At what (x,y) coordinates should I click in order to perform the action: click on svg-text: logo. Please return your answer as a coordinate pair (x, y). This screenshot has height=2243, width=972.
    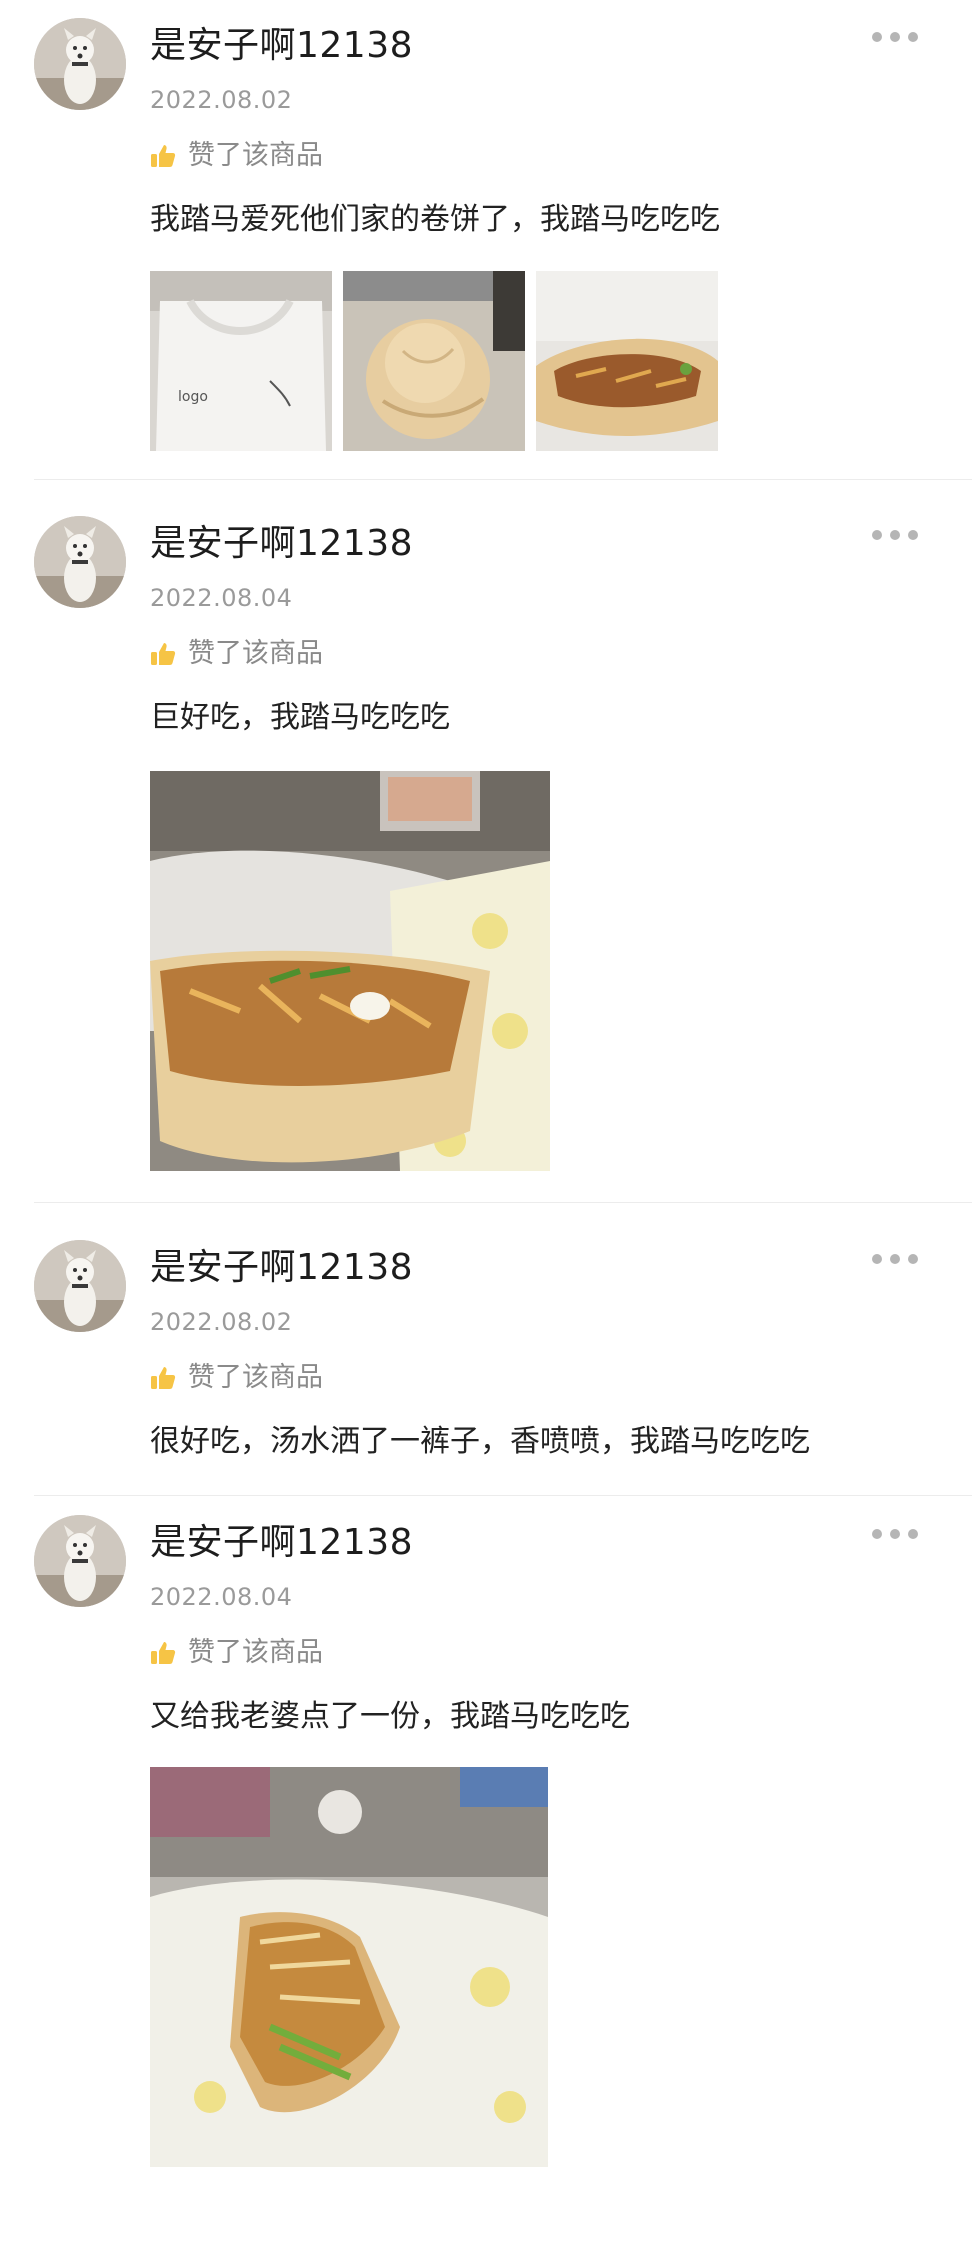
    Looking at the image, I should click on (193, 397).